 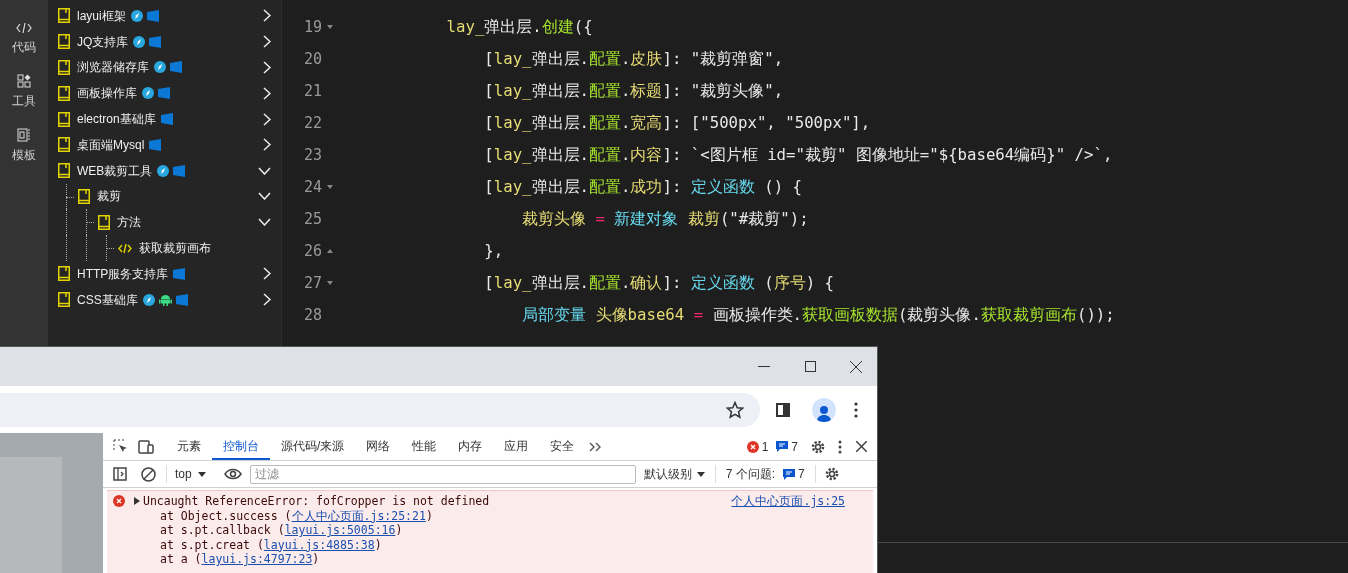 I want to click on devtools-tab: 内存, so click(x=470, y=446).